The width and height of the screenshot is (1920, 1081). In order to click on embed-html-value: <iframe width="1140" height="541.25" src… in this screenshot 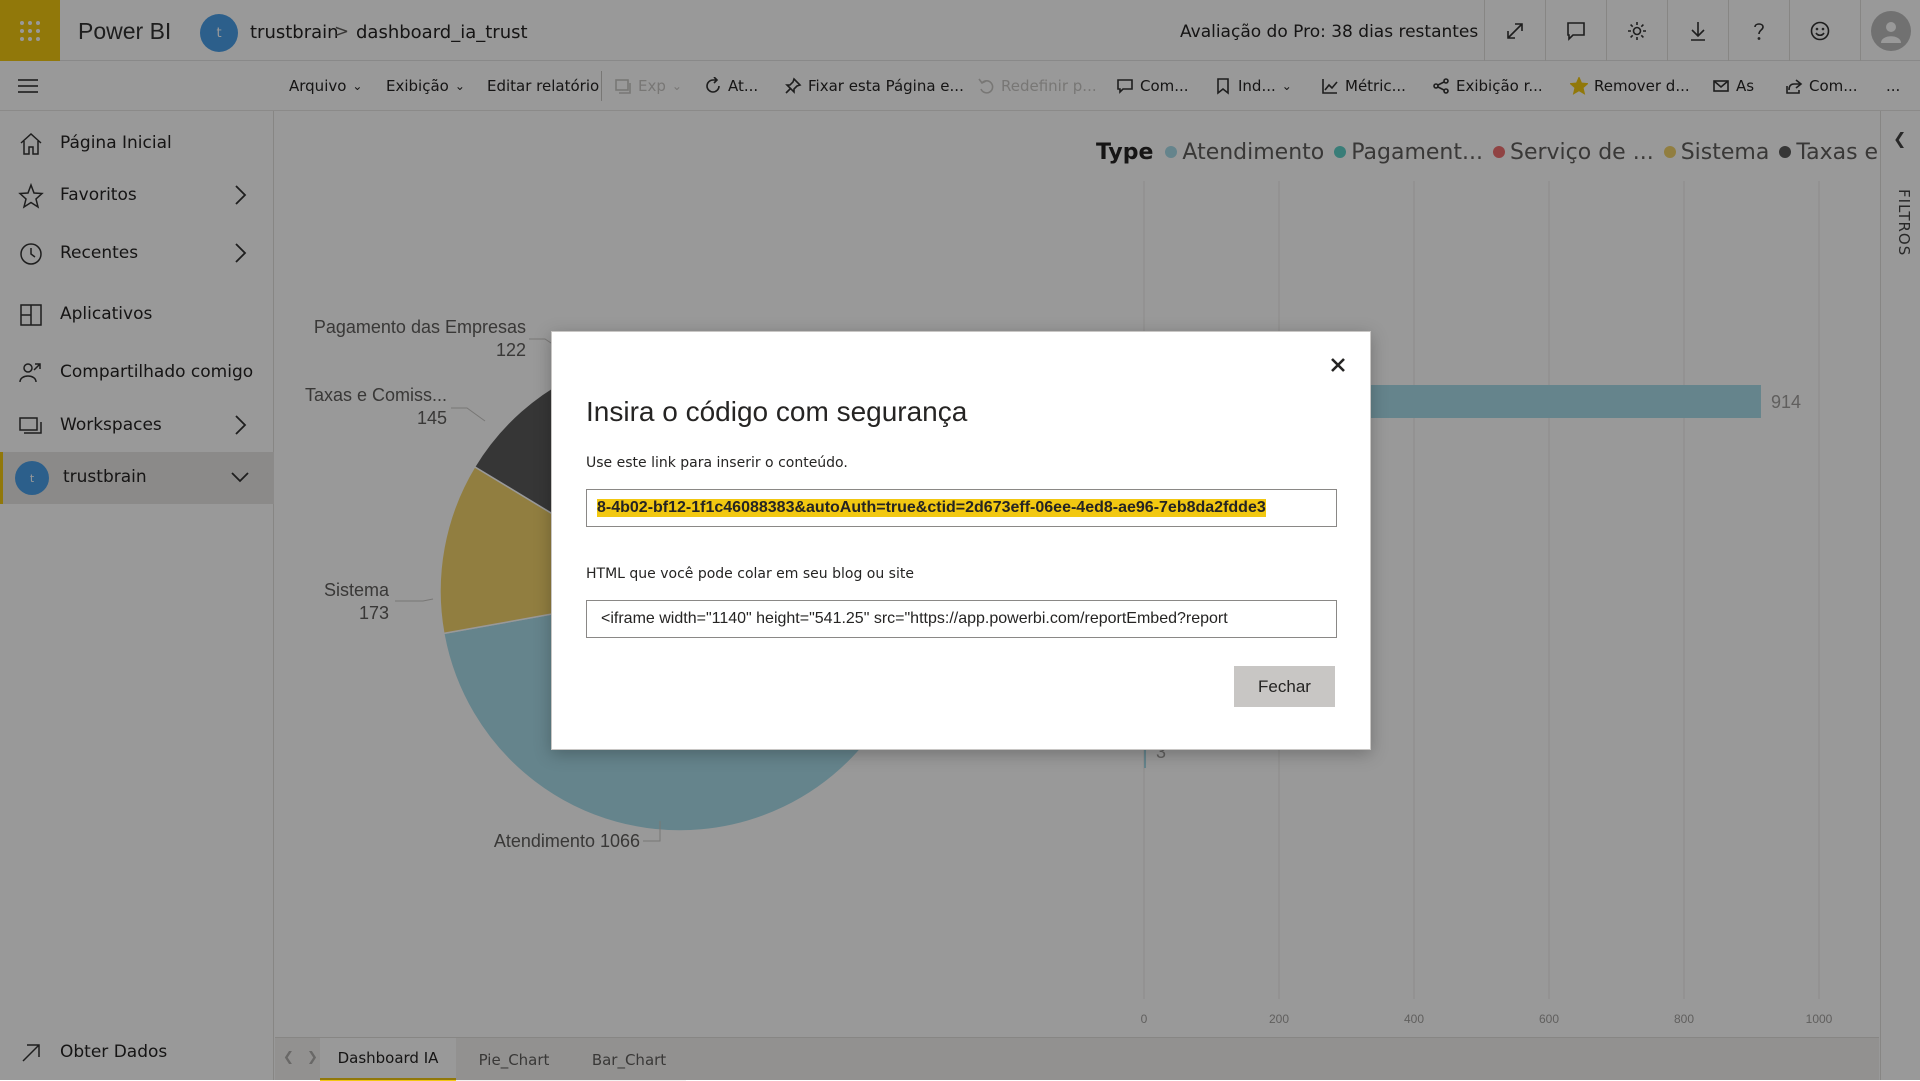, I will do `click(914, 618)`.